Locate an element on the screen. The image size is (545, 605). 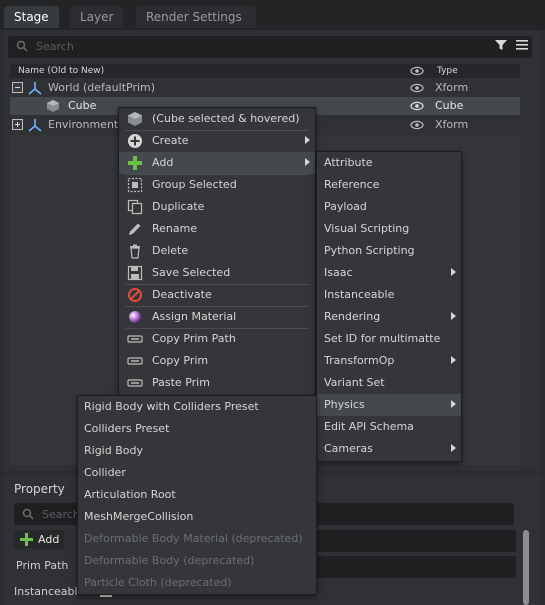
property-field is located at coordinates (413, 541).